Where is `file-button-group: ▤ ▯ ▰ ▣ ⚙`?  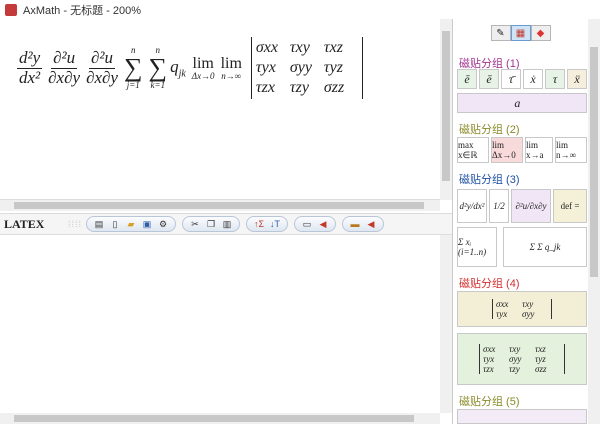 file-button-group: ▤ ▯ ▰ ▣ ⚙ is located at coordinates (131, 224).